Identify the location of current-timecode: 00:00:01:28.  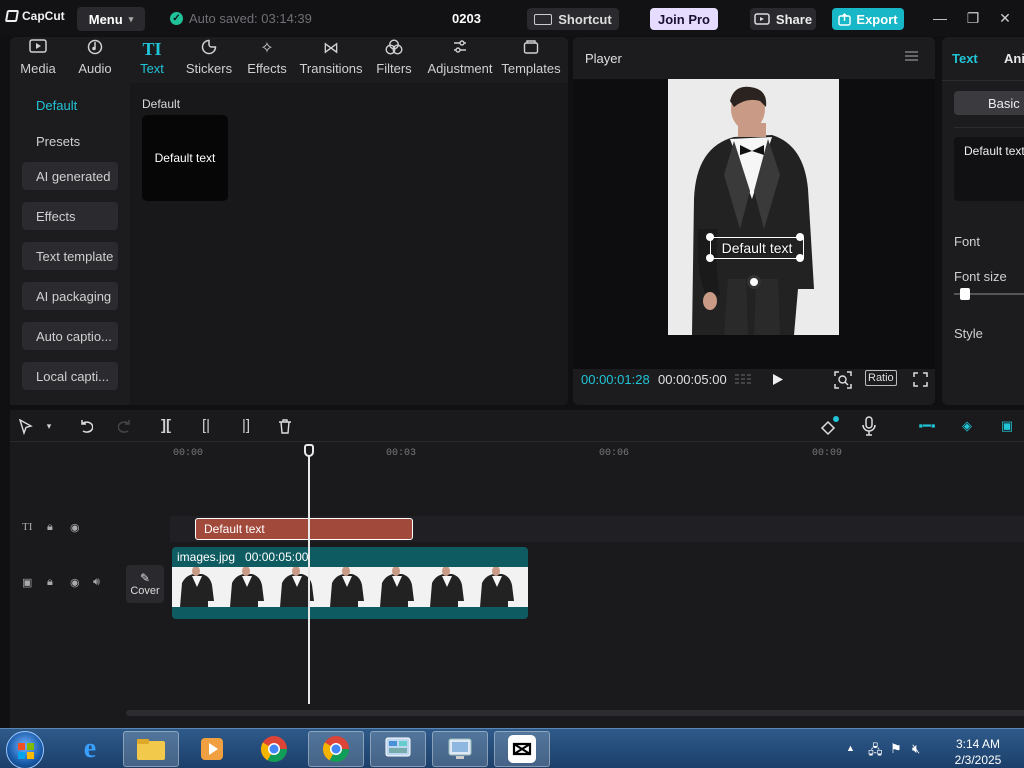
(615, 379).